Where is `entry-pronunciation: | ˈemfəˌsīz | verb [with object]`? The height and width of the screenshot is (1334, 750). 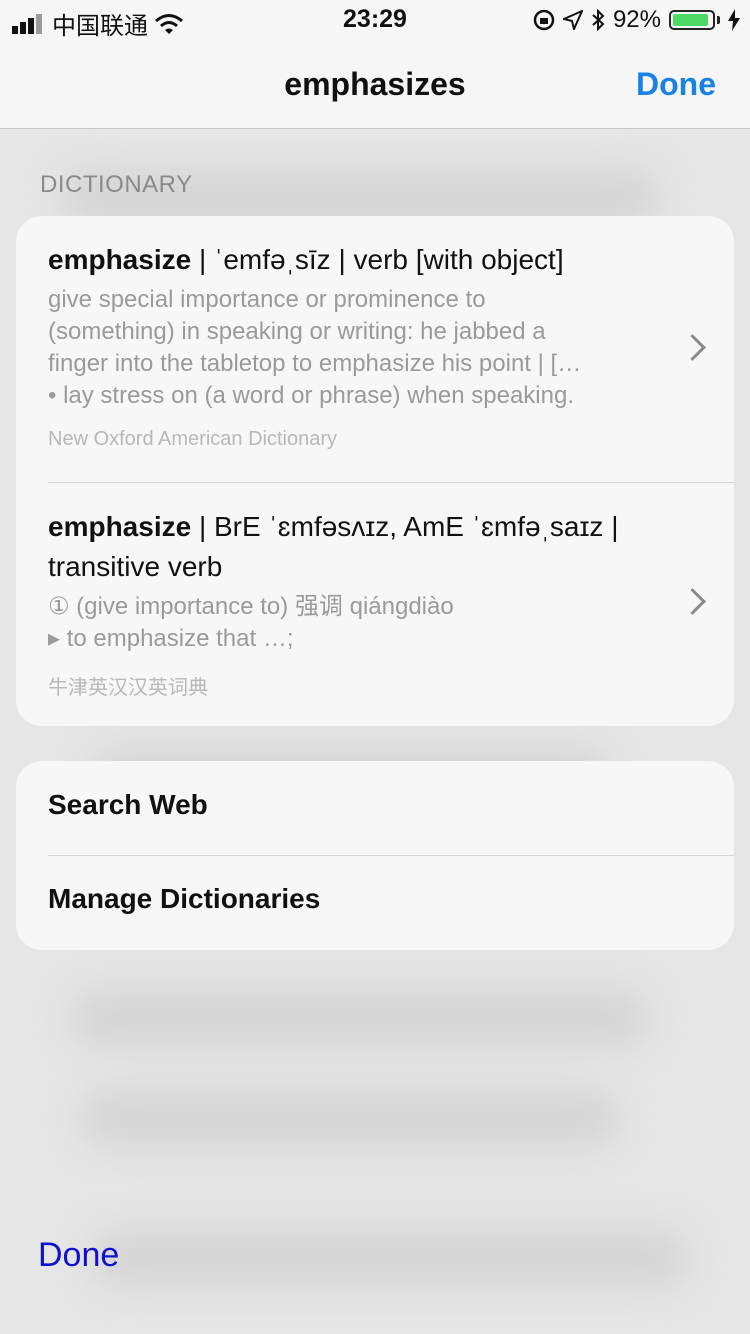
entry-pronunciation: | ˈemfəˌsīz | verb [with object] is located at coordinates (377, 259).